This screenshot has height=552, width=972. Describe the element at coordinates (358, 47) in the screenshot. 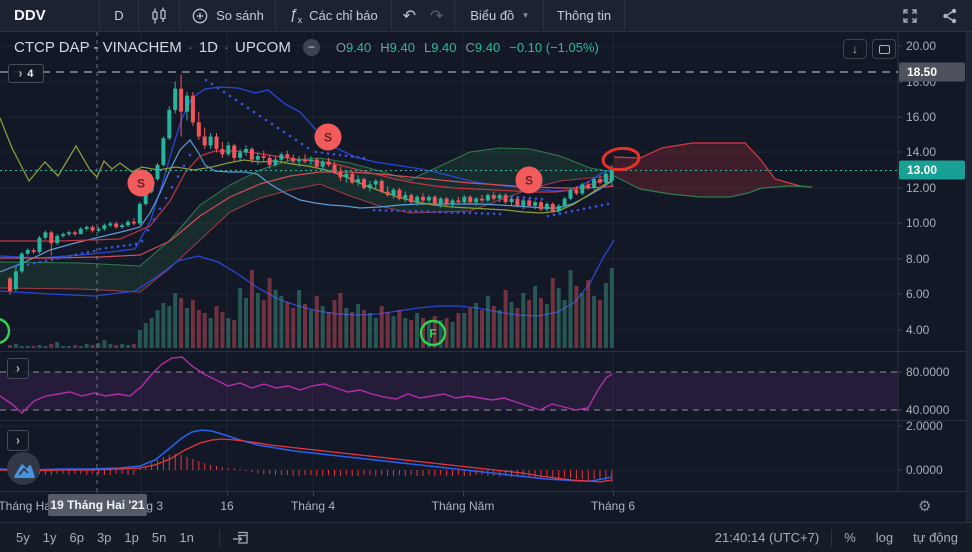

I see `open-value: 9.40` at that location.